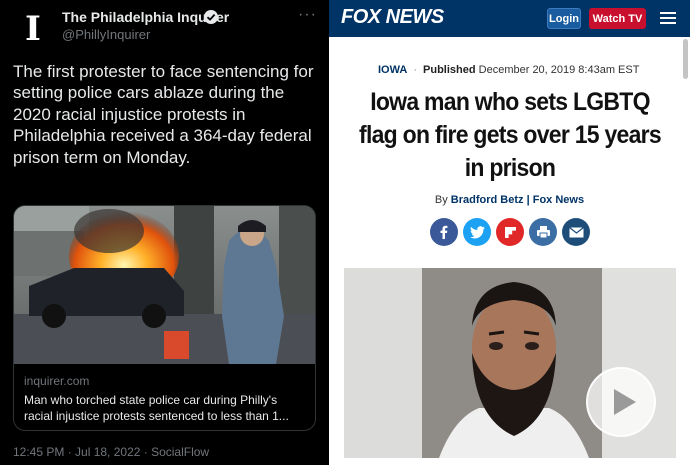 This screenshot has width=690, height=465. Describe the element at coordinates (441, 200) in the screenshot. I see `byline-prefix: By` at that location.